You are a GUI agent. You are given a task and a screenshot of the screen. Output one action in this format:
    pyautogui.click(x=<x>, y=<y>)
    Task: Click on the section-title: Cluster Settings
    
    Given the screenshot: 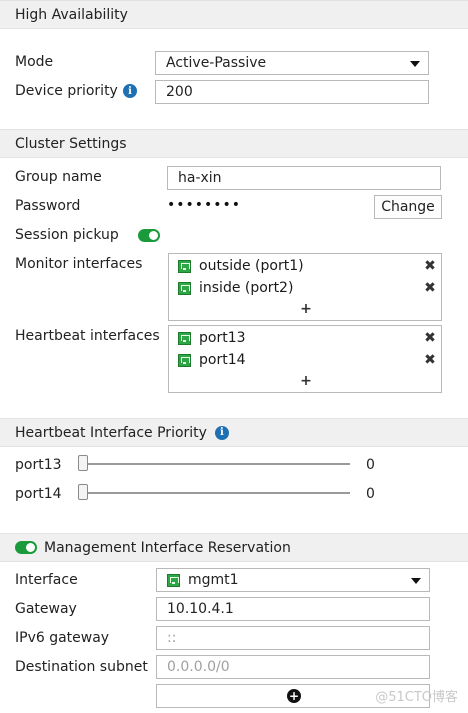 What is the action you would take?
    pyautogui.click(x=71, y=143)
    